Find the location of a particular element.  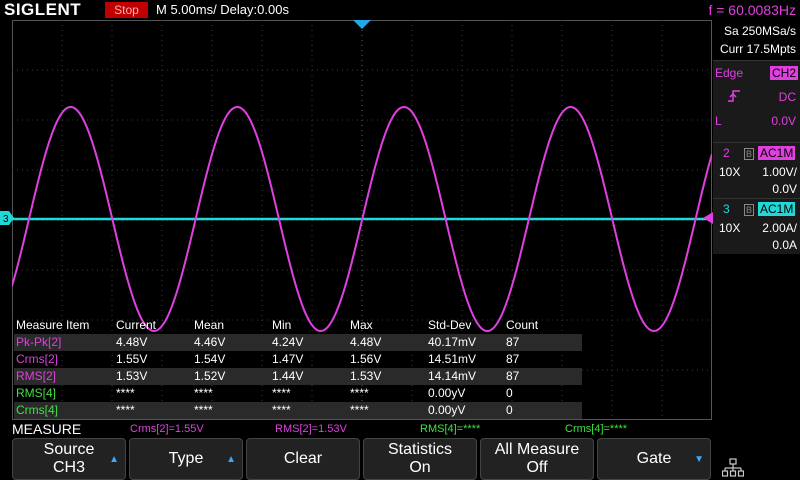

sample-rate: Sa 250MSa/s is located at coordinates (759, 31).